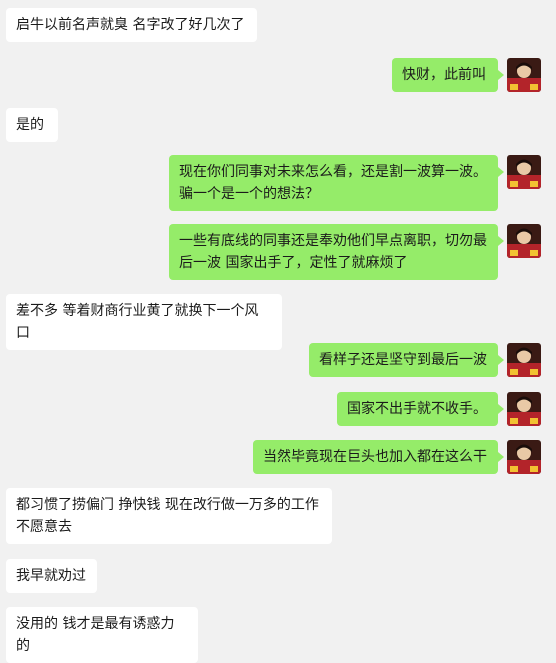 The height and width of the screenshot is (663, 556). Describe the element at coordinates (144, 322) in the screenshot. I see `message-bubble-incoming: 差不多 等着财商行业黄了就换下一个风口` at that location.